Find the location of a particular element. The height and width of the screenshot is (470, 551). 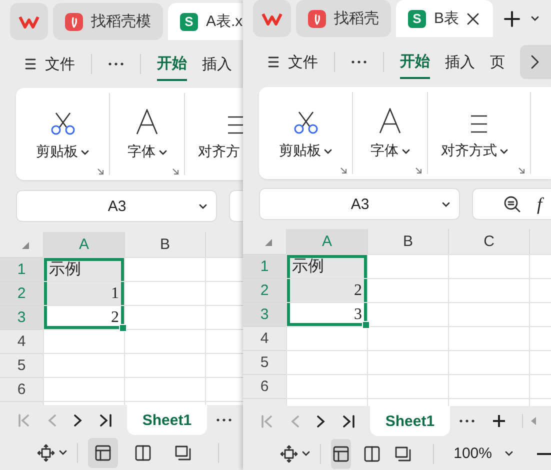

zoom-level: 100% is located at coordinates (473, 453).